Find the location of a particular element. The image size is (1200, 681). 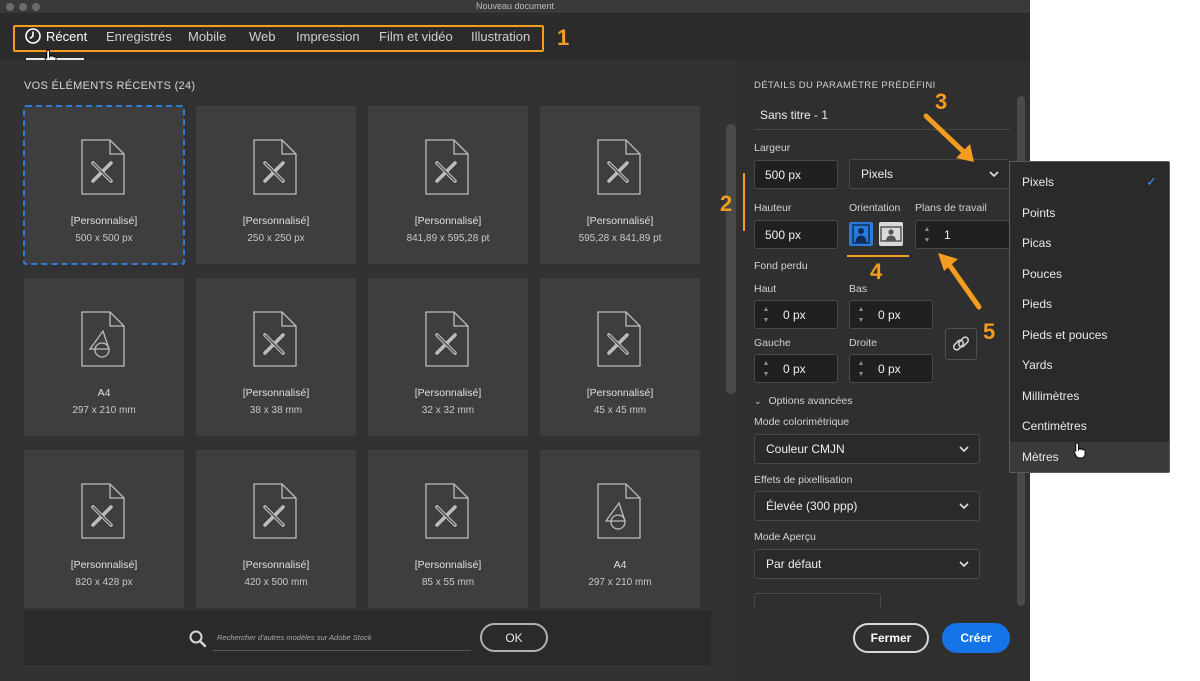

unit-menu-item: Millimètres is located at coordinates (1089, 396).